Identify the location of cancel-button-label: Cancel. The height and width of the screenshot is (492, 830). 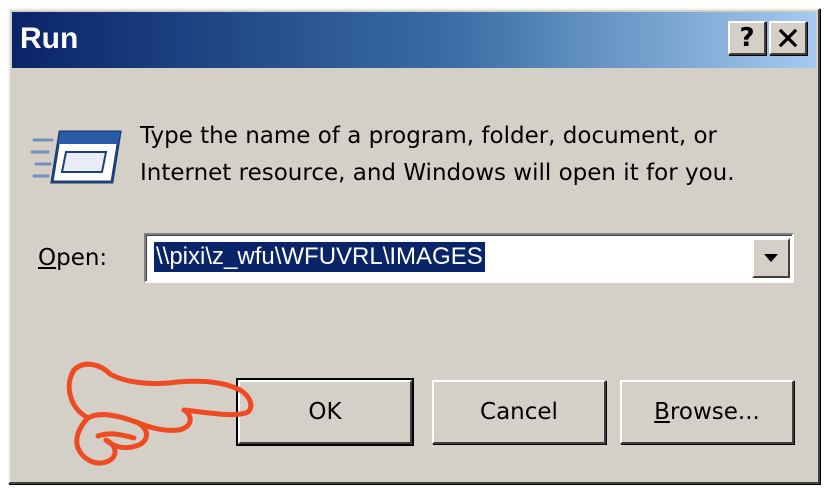
(519, 412).